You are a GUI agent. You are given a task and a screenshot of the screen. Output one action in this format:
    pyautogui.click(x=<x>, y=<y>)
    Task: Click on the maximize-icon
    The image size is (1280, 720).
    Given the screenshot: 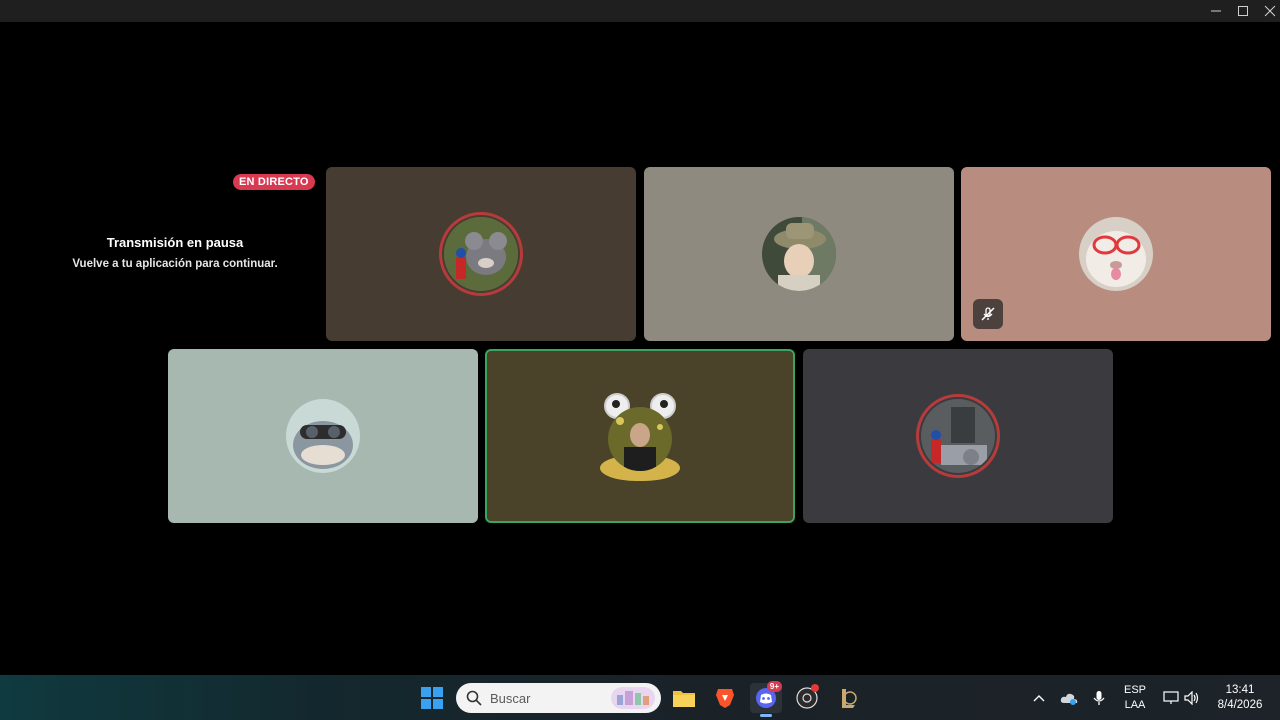 What is the action you would take?
    pyautogui.click(x=1243, y=11)
    